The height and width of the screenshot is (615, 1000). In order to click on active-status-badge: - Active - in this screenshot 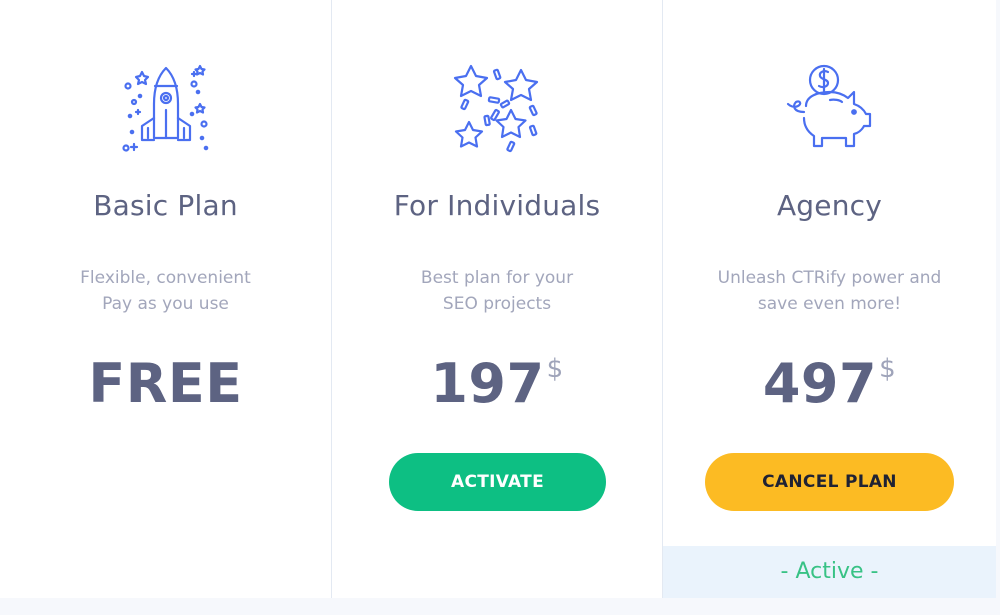, I will do `click(829, 572)`.